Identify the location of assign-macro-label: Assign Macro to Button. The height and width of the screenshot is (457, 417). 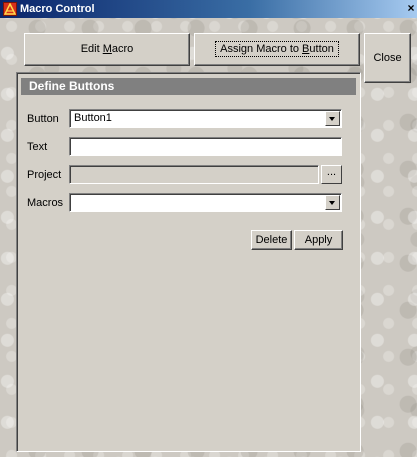
(277, 49).